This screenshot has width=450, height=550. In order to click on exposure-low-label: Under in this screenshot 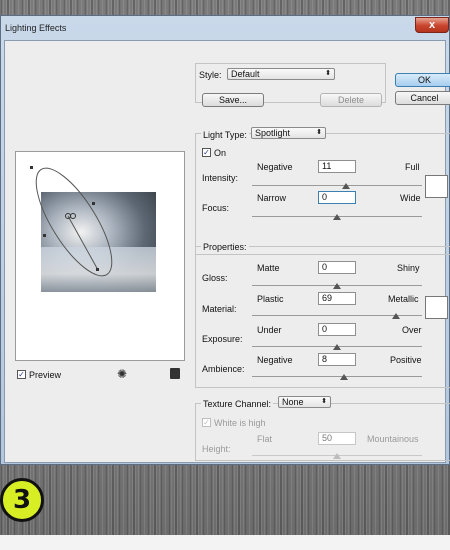, I will do `click(269, 330)`.